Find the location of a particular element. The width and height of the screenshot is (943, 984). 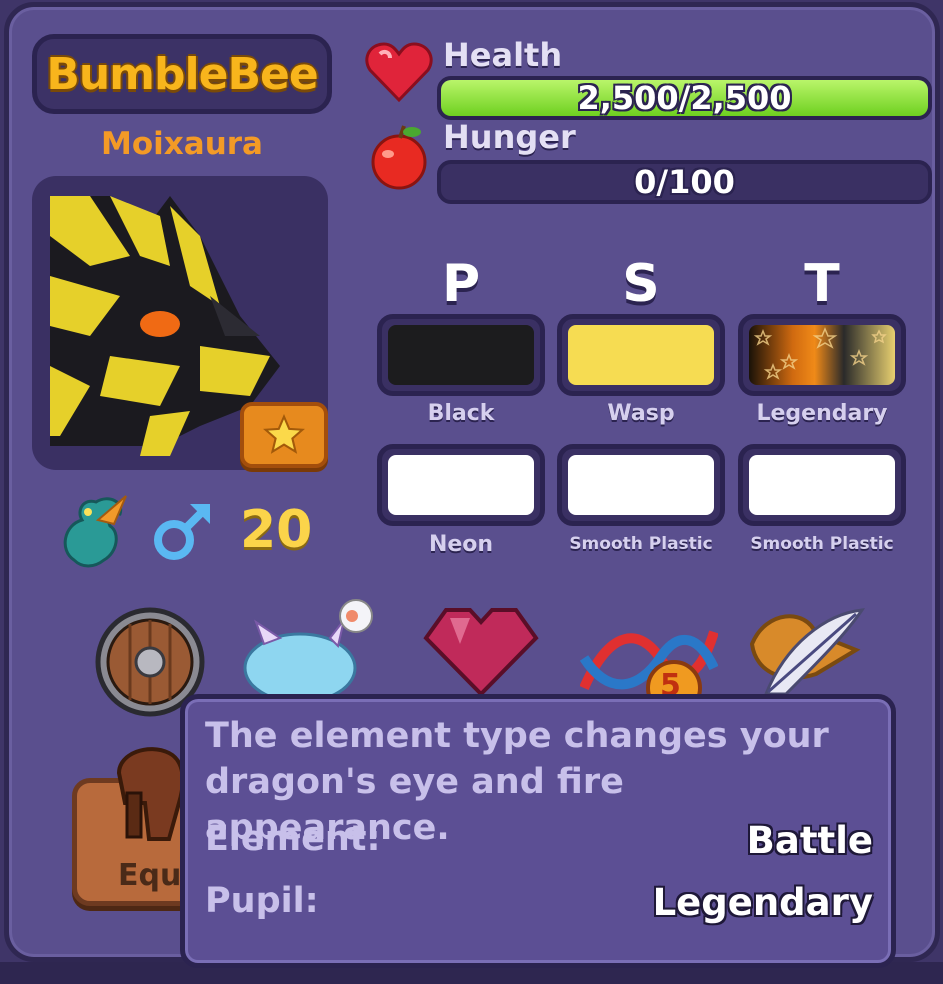

pet-name: BumbleBee is located at coordinates (182, 74).